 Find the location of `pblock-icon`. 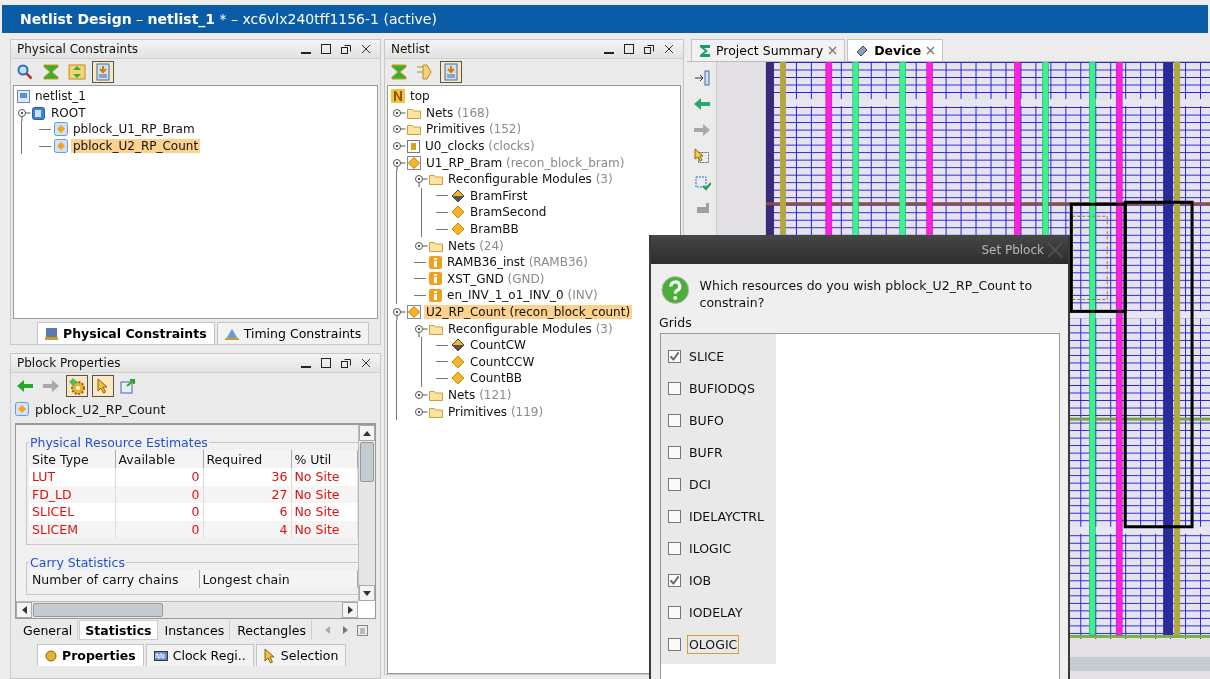

pblock-icon is located at coordinates (61, 146).